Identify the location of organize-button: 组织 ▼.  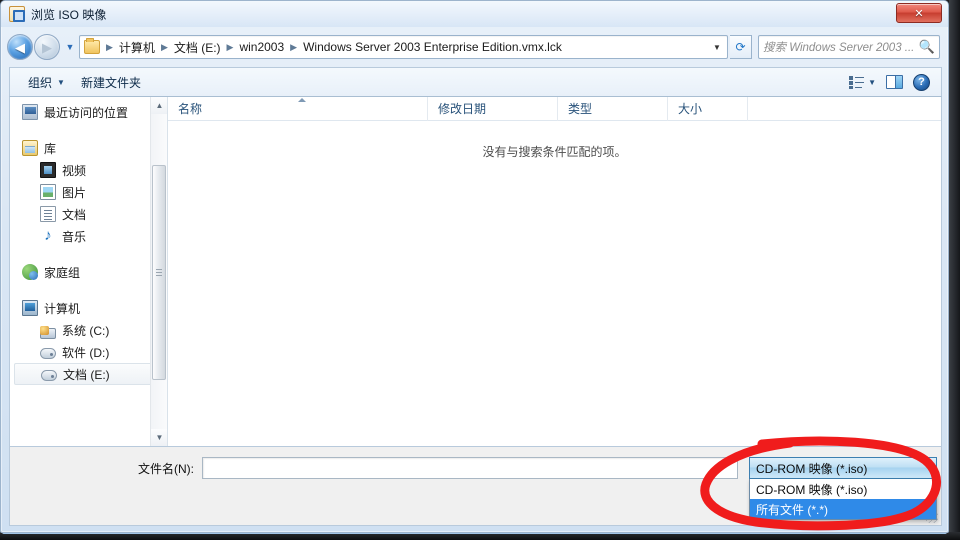
(46, 82).